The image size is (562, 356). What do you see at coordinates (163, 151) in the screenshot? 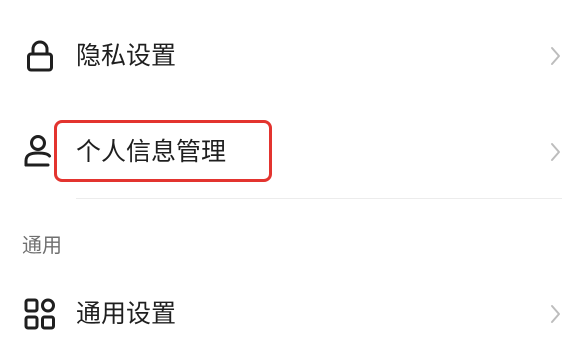
I see `highlight-box` at bounding box center [163, 151].